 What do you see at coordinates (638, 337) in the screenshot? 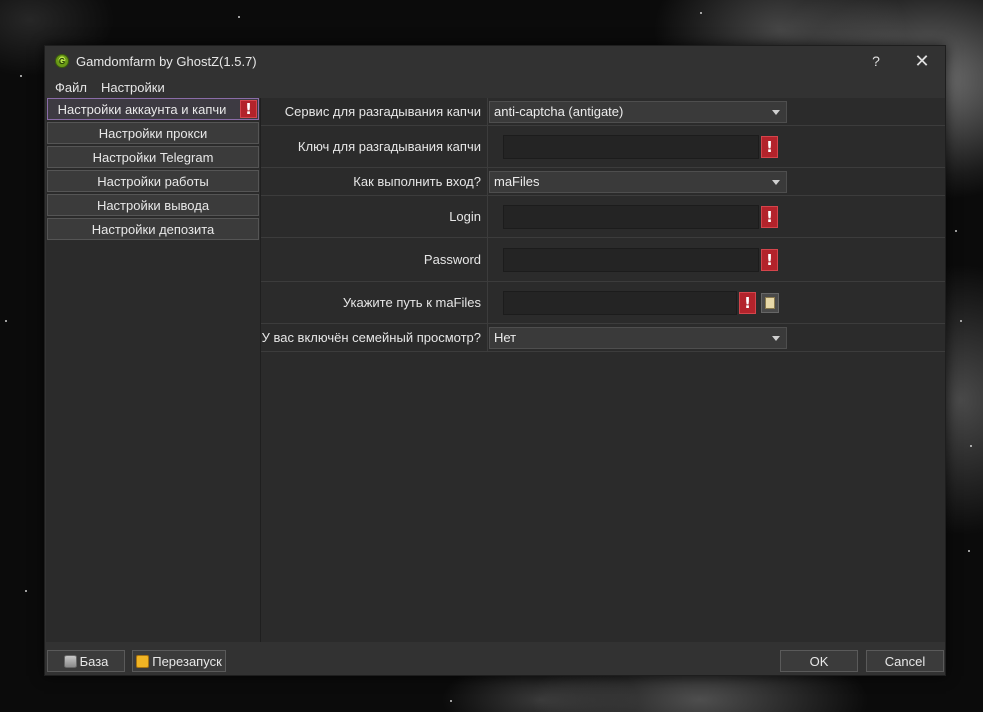
I see `family-view-select: Нет` at bounding box center [638, 337].